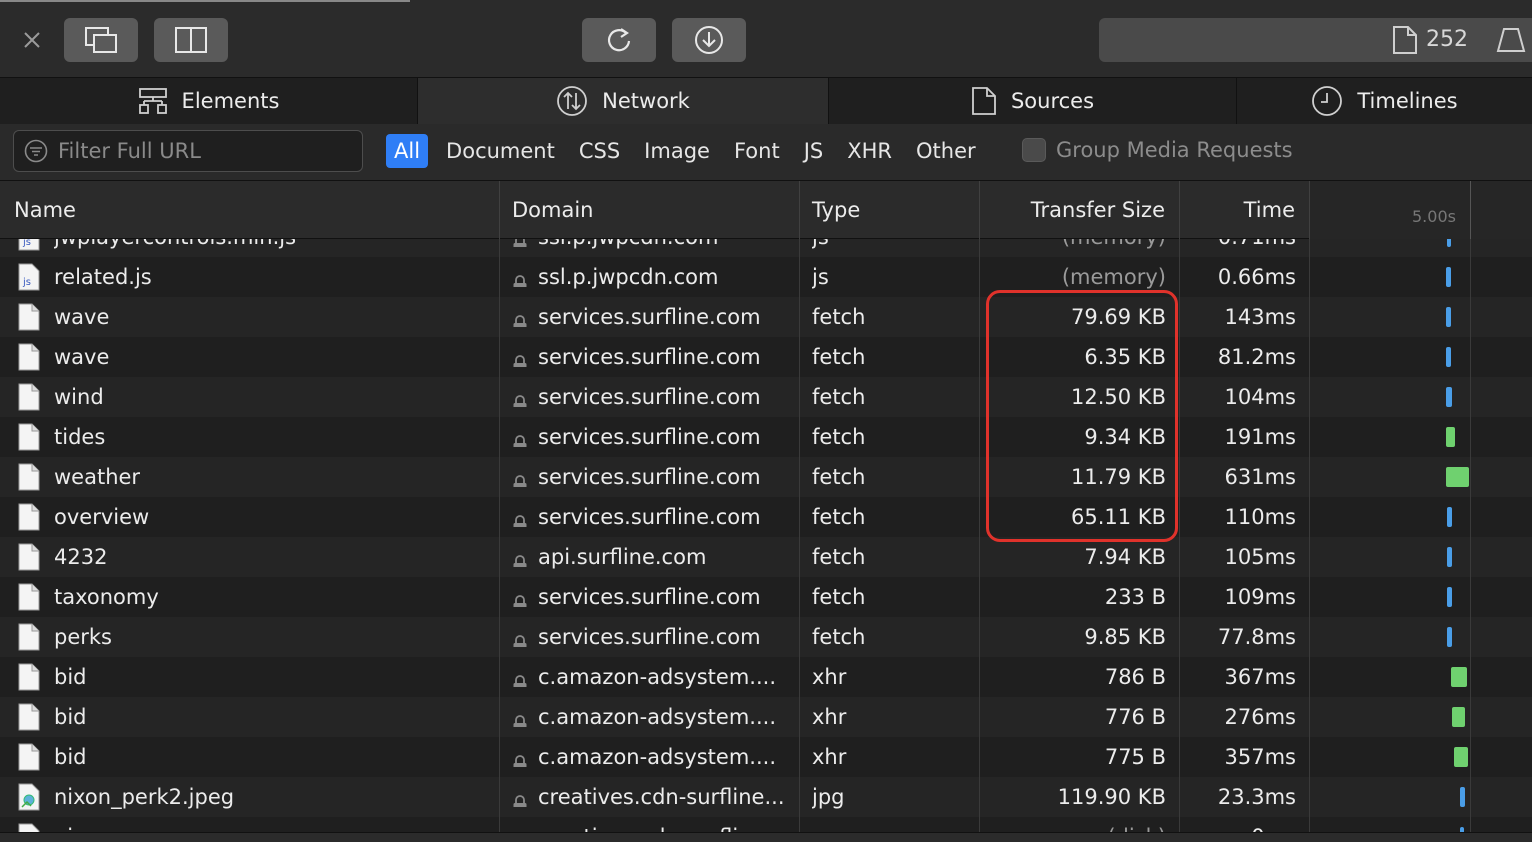 The width and height of the screenshot is (1532, 842). I want to click on request-time: 276ms, so click(1260, 717).